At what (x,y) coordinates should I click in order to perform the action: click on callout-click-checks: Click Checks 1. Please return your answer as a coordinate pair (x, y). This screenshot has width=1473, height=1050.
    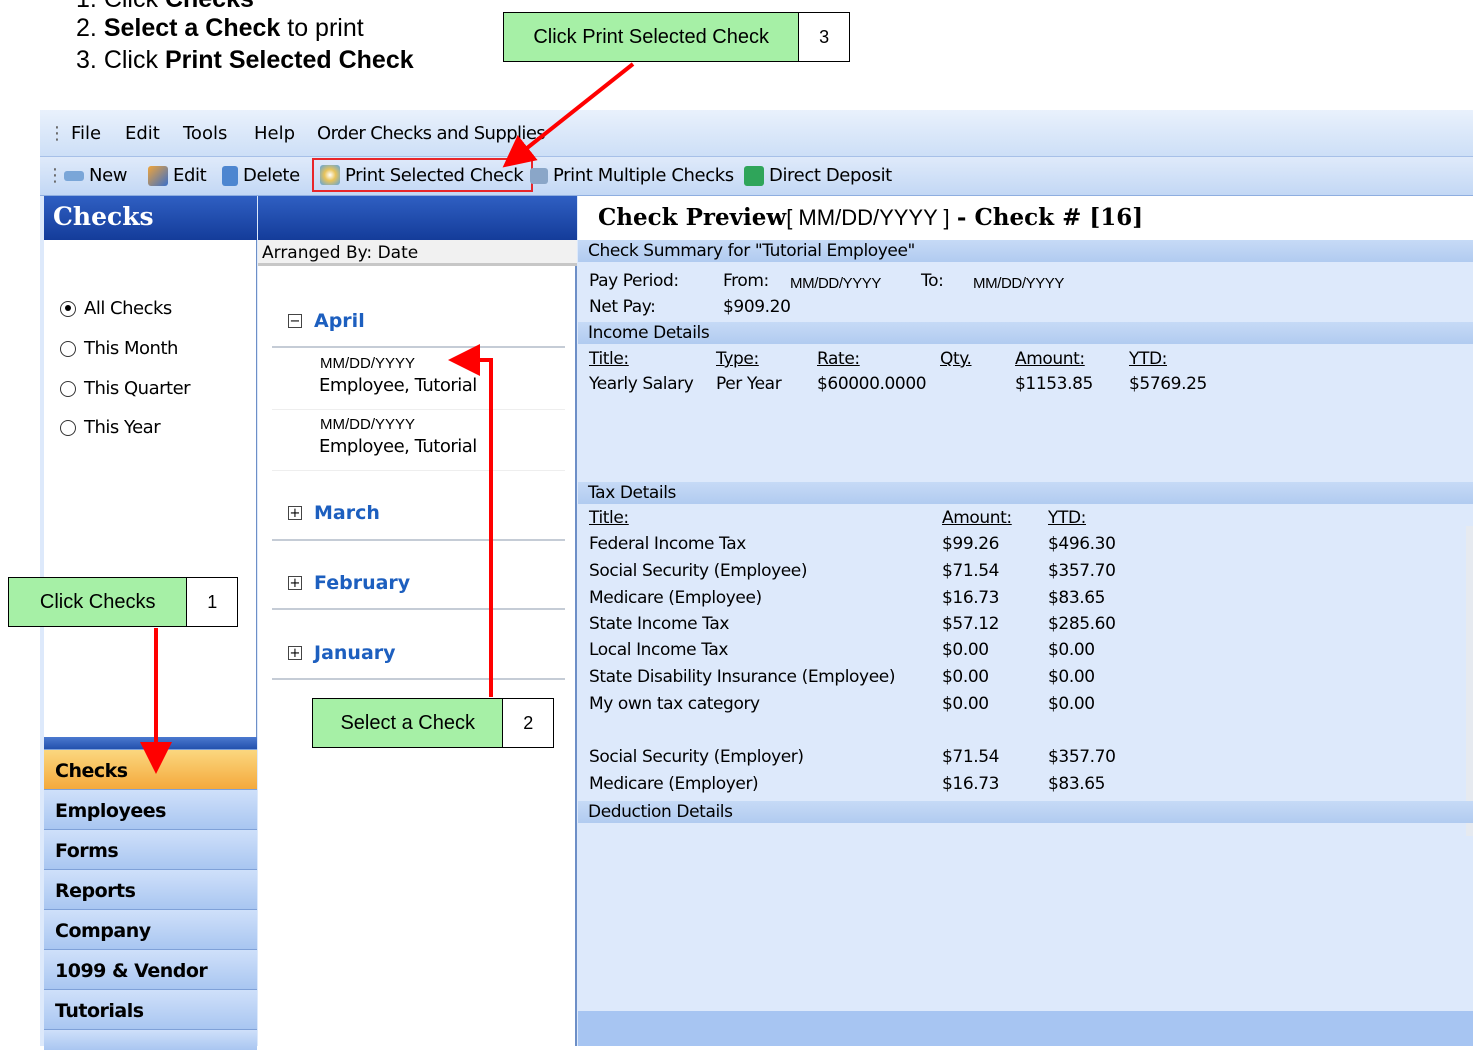
    Looking at the image, I should click on (123, 602).